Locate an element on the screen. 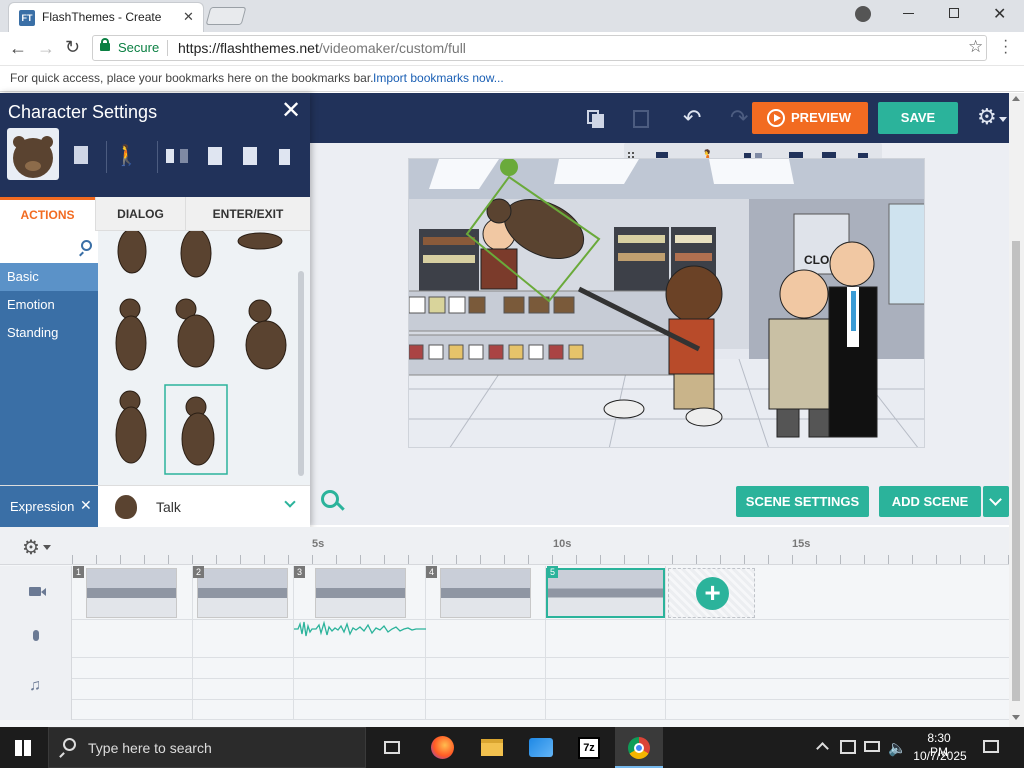 This screenshot has width=1024, height=768. search-icon-handle is located at coordinates (62, 755).